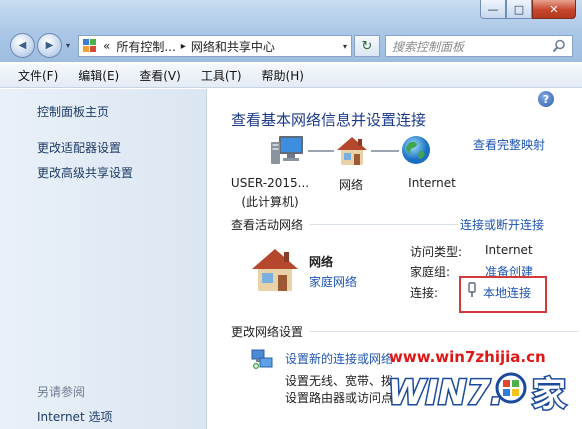  What do you see at coordinates (339, 398) in the screenshot?
I see `setup-description-line2: 设置路由器或访问点` at bounding box center [339, 398].